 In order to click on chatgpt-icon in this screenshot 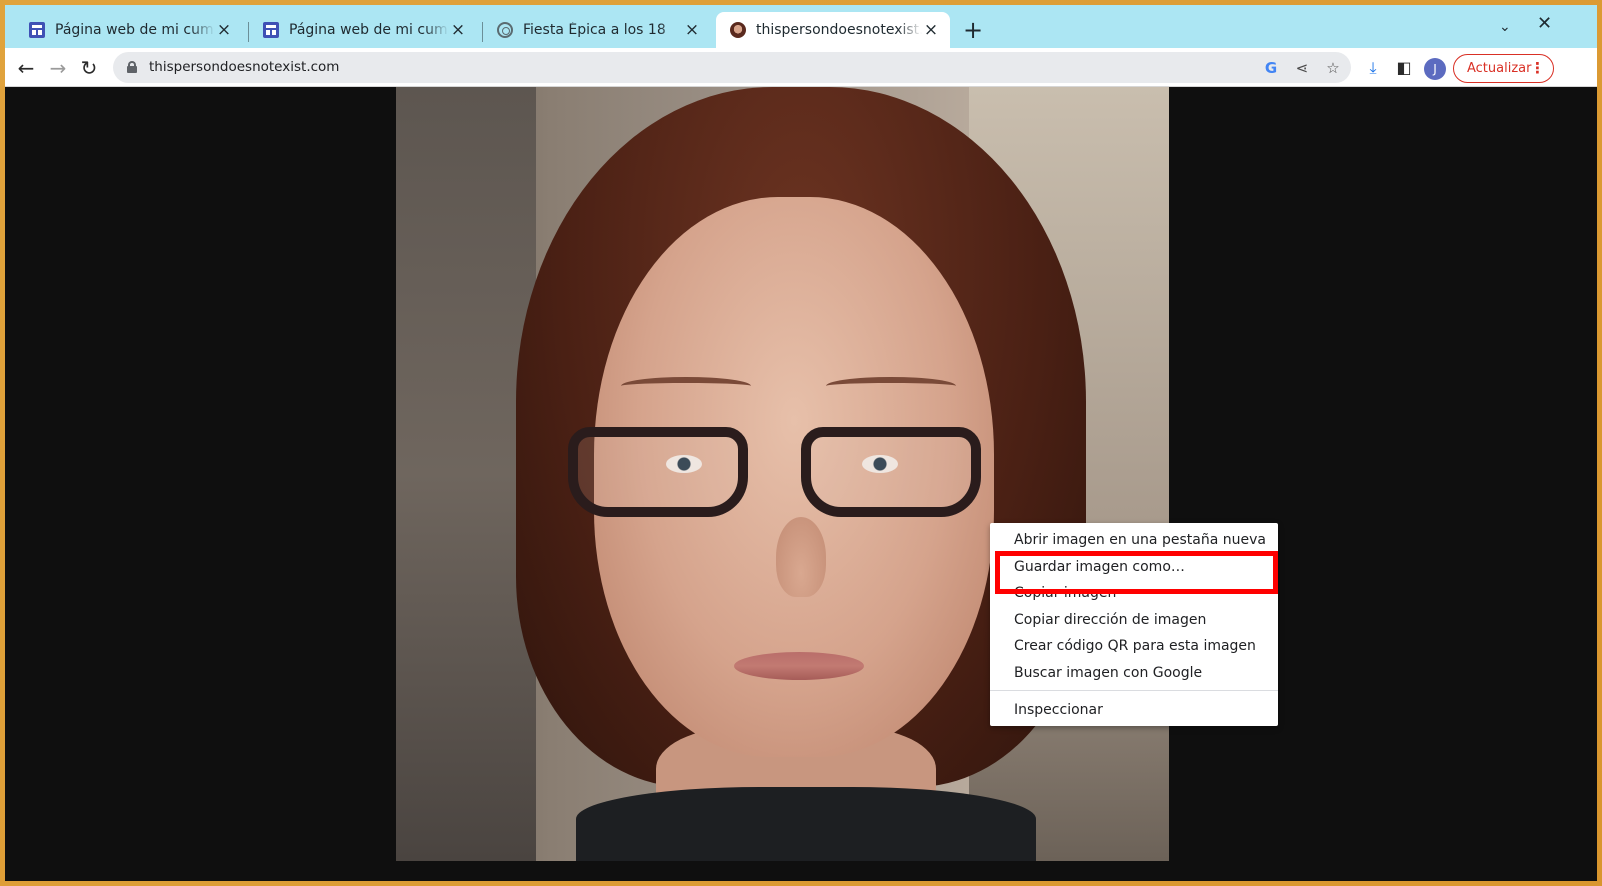, I will do `click(505, 30)`.